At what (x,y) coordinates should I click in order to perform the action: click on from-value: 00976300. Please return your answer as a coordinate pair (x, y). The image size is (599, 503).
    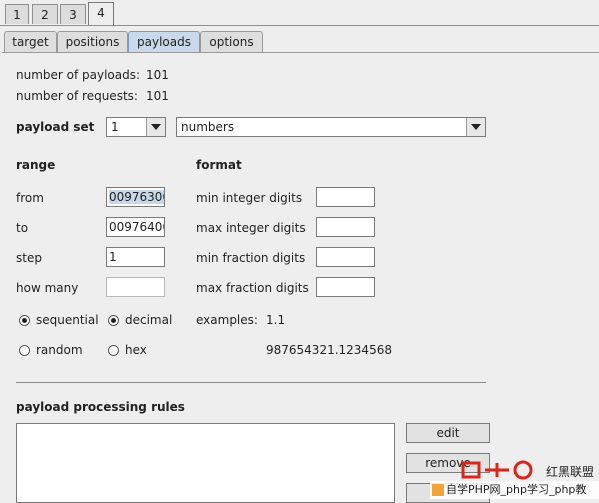
    Looking at the image, I should click on (136, 197).